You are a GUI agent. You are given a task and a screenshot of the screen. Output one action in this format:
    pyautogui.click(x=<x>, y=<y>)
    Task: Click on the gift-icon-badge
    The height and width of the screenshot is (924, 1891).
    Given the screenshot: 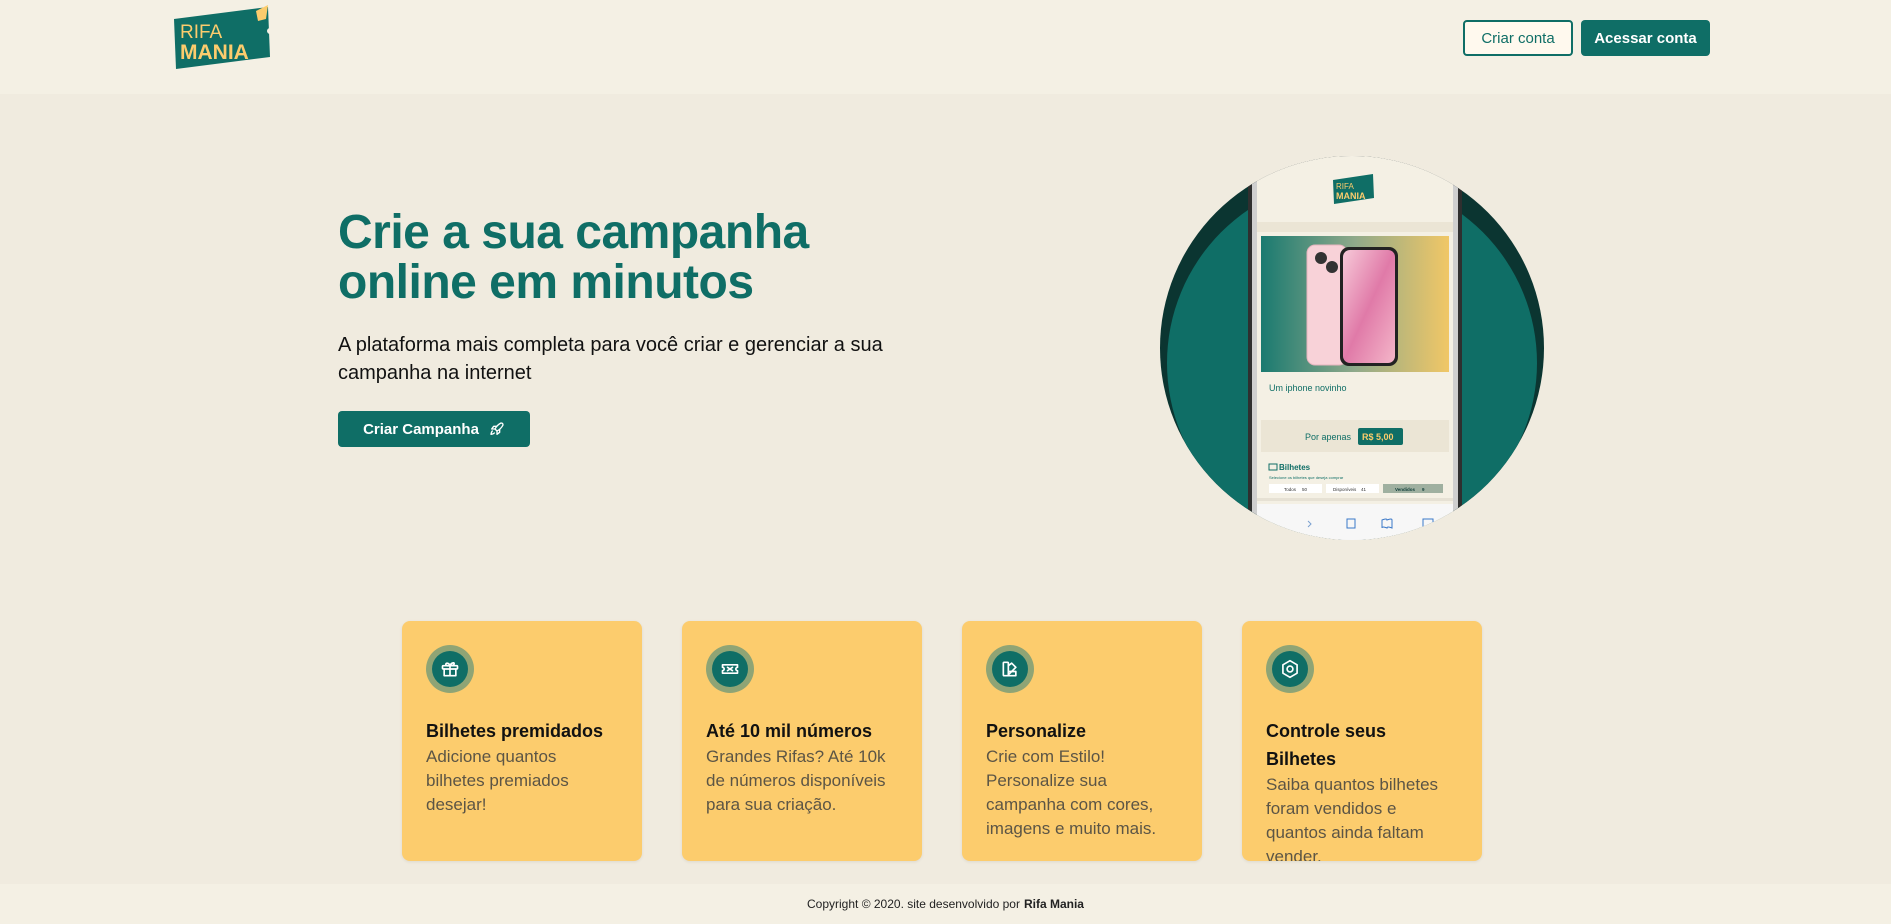 What is the action you would take?
    pyautogui.click(x=450, y=669)
    